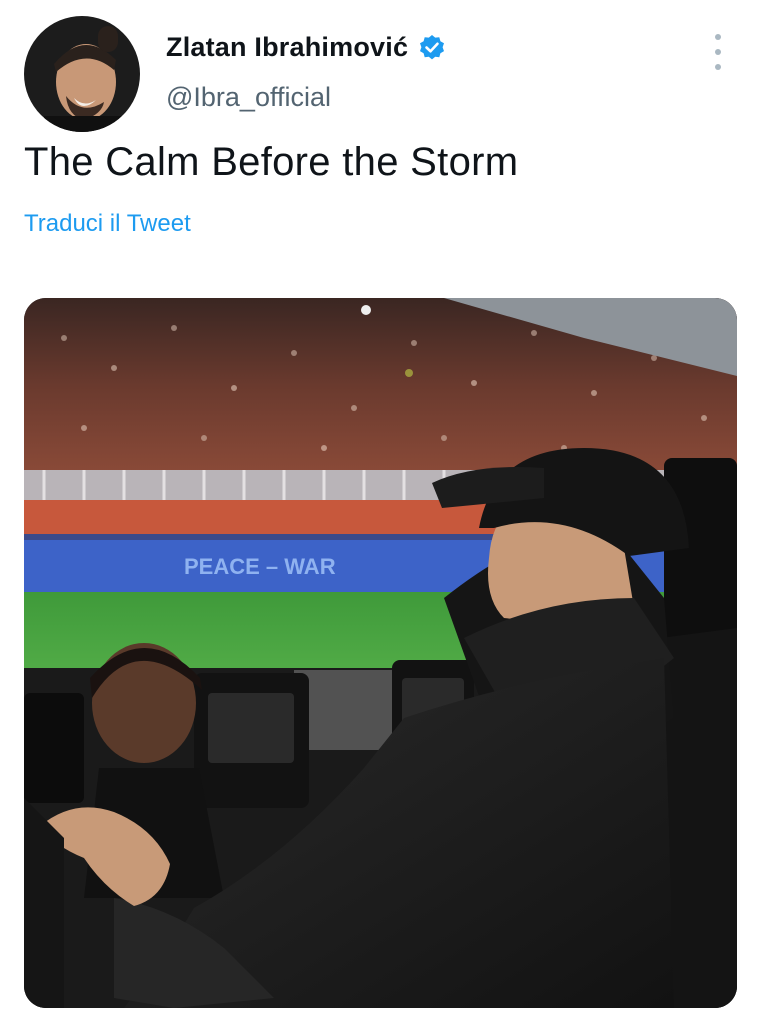 This screenshot has height=1024, width=762. I want to click on verified-badge-icon, so click(432, 48).